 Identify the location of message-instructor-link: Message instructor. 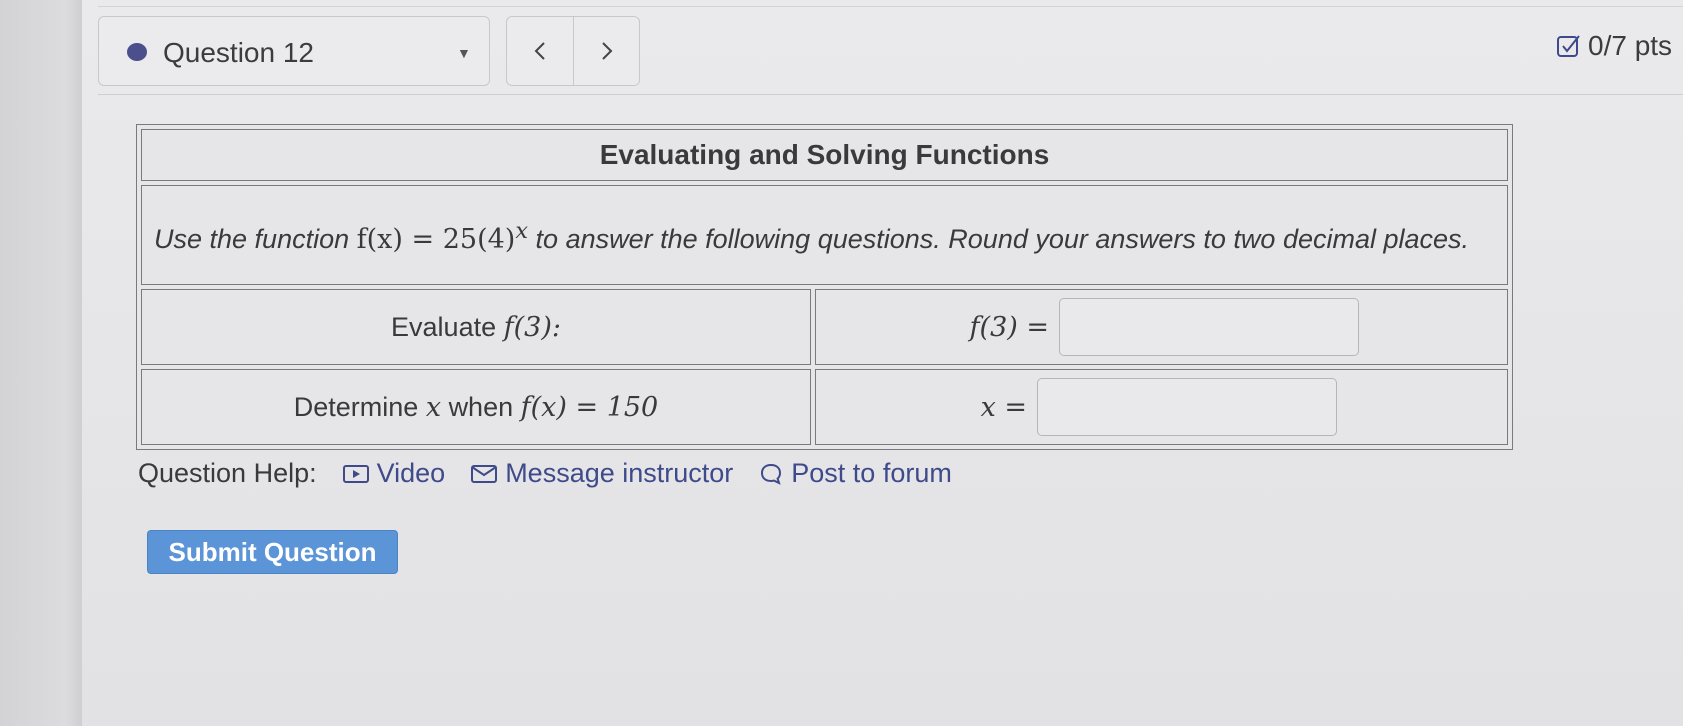
(602, 473).